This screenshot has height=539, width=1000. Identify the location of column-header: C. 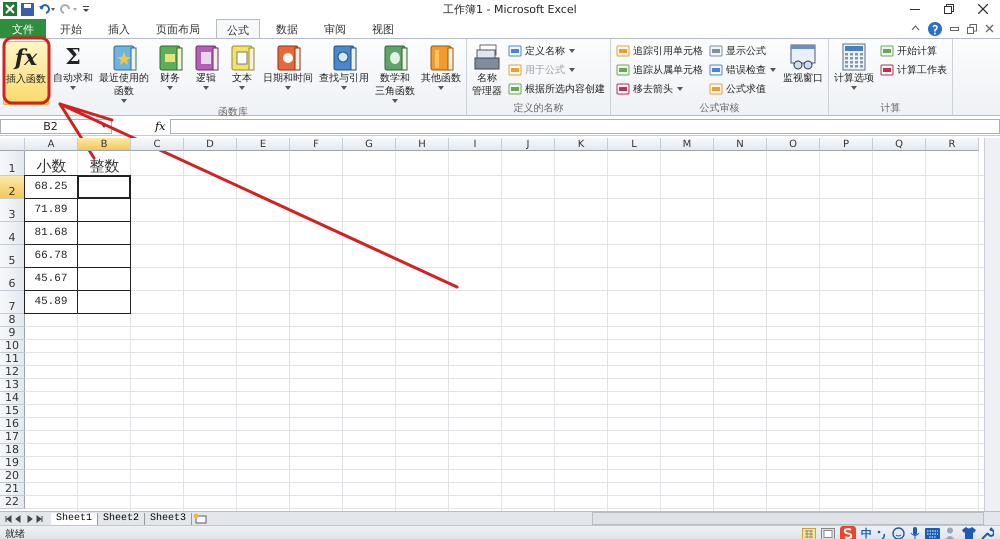
(157, 144).